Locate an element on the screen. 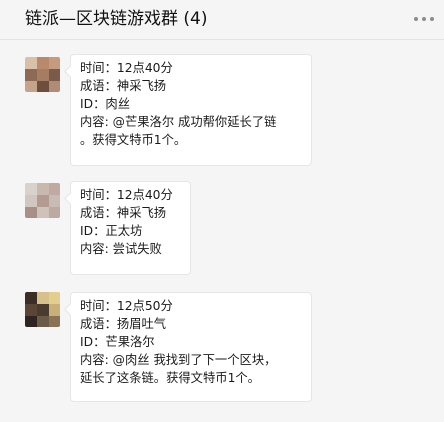 The width and height of the screenshot is (444, 422). message-content: 内容: @肉丝 我找到了下一个区块， is located at coordinates (178, 360).